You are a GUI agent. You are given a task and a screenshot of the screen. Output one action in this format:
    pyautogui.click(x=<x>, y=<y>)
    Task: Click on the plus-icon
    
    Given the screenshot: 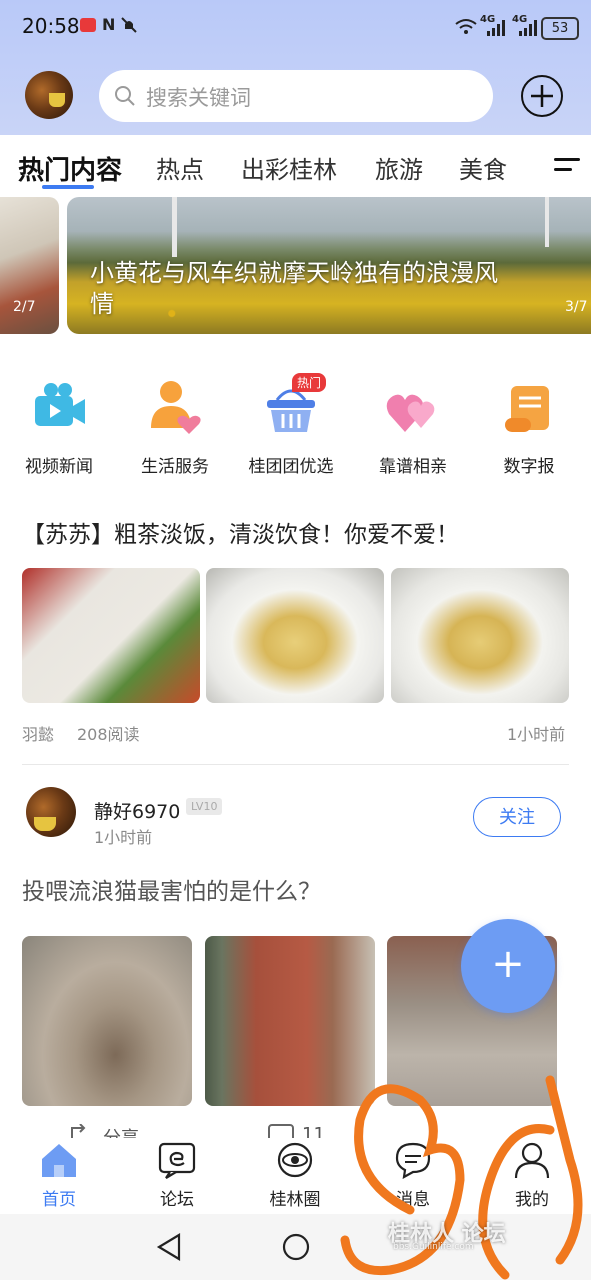 What is the action you would take?
    pyautogui.click(x=542, y=96)
    